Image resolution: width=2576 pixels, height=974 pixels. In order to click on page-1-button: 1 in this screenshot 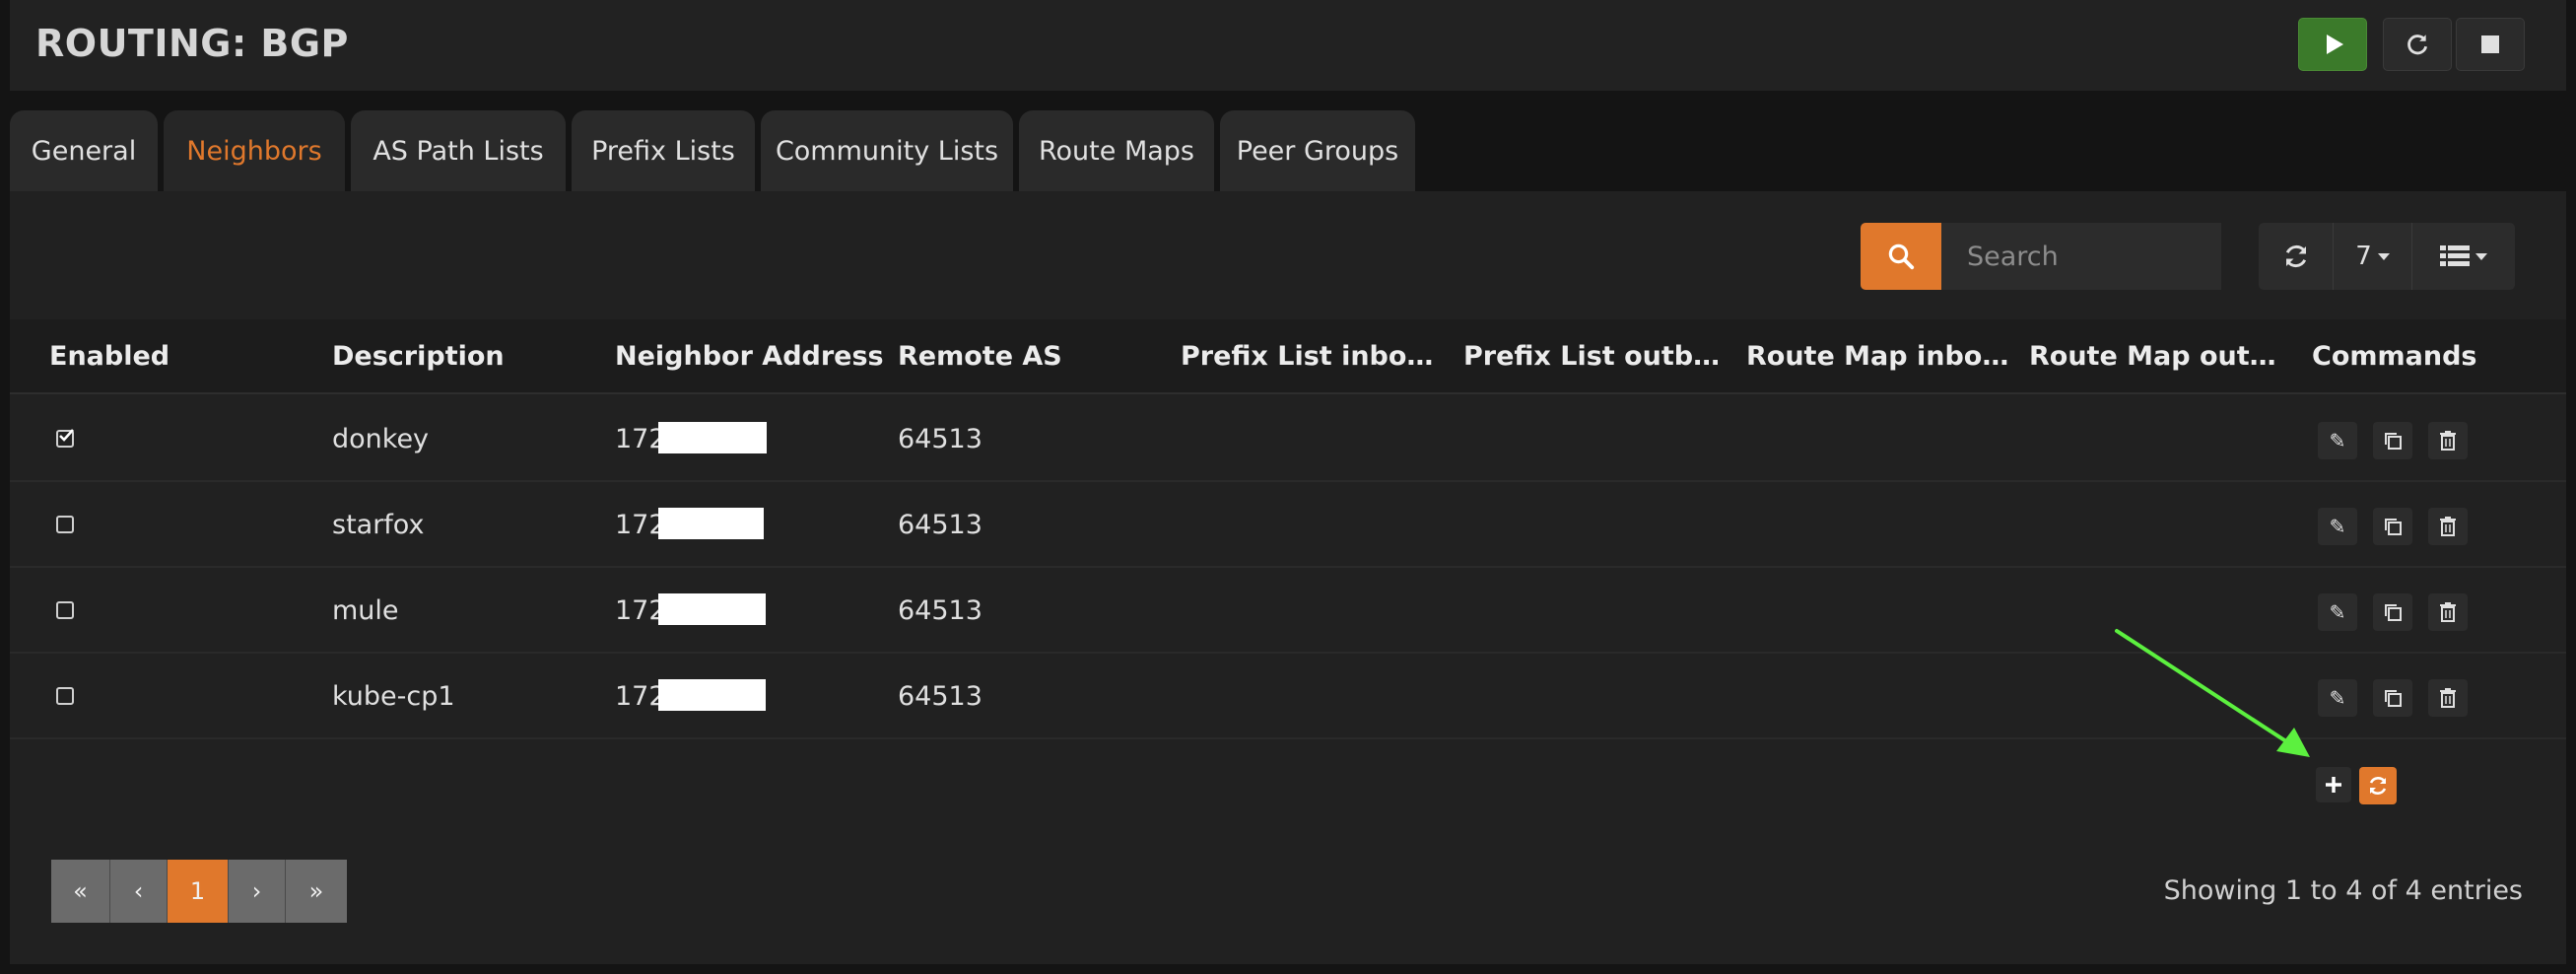, I will do `click(198, 891)`.